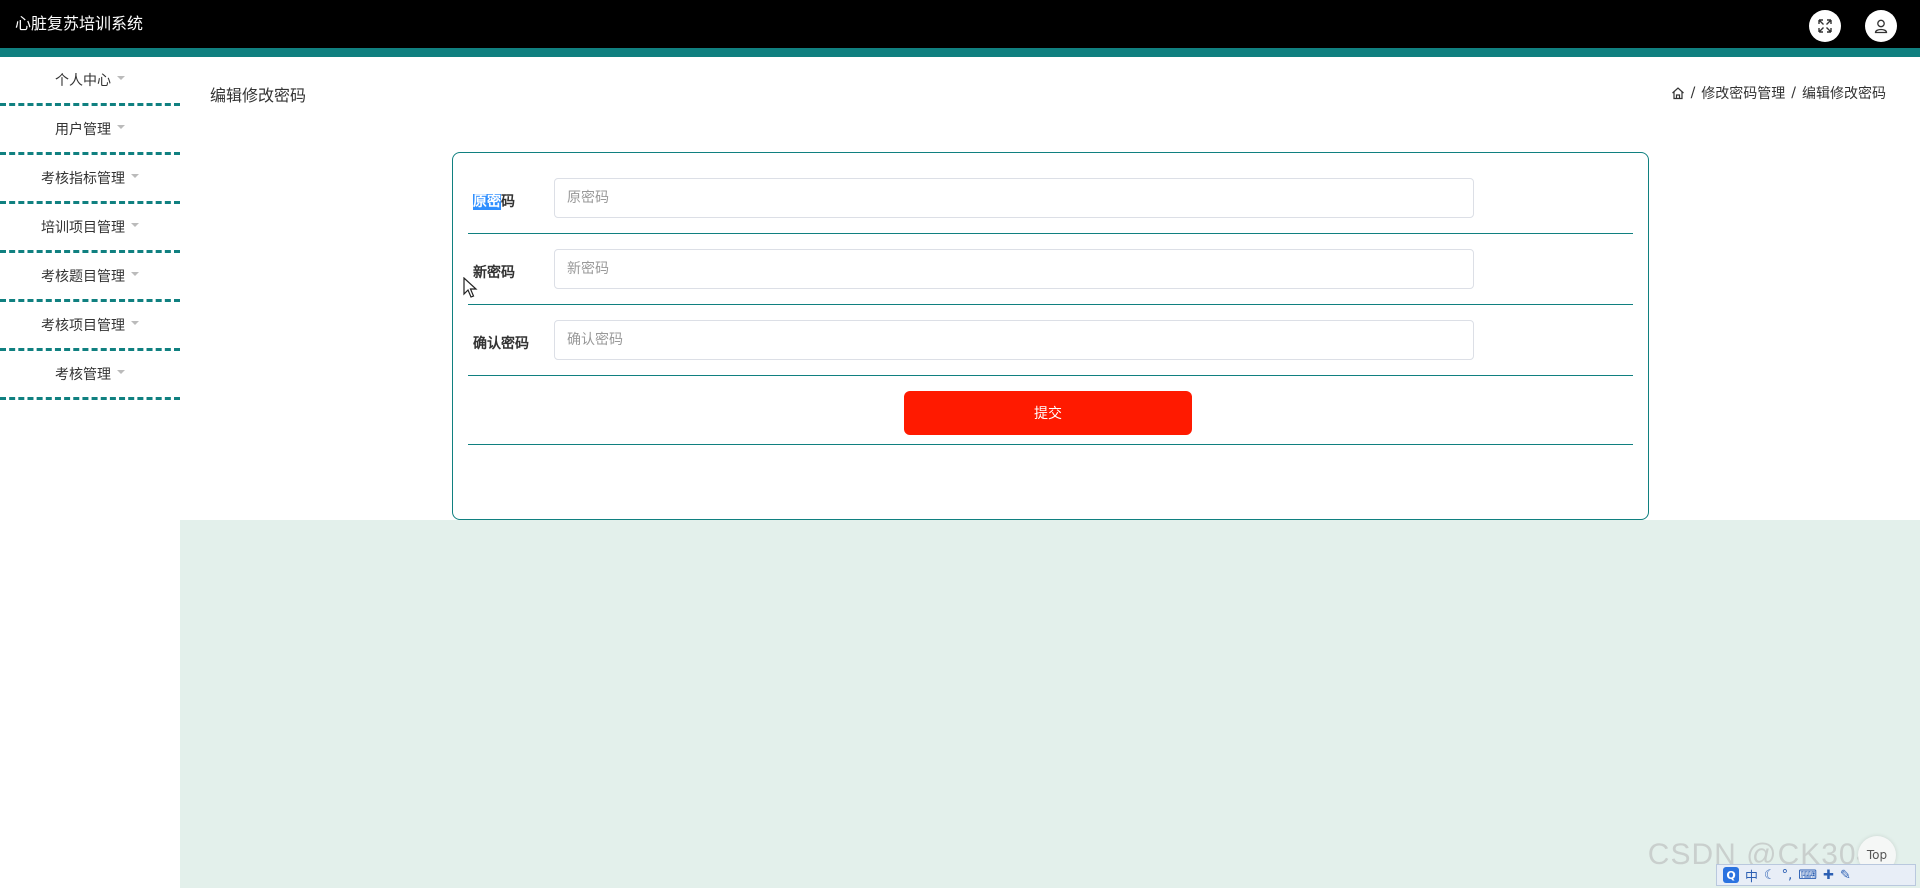  I want to click on form-row-confirm-password: 确认密码, so click(1050, 347).